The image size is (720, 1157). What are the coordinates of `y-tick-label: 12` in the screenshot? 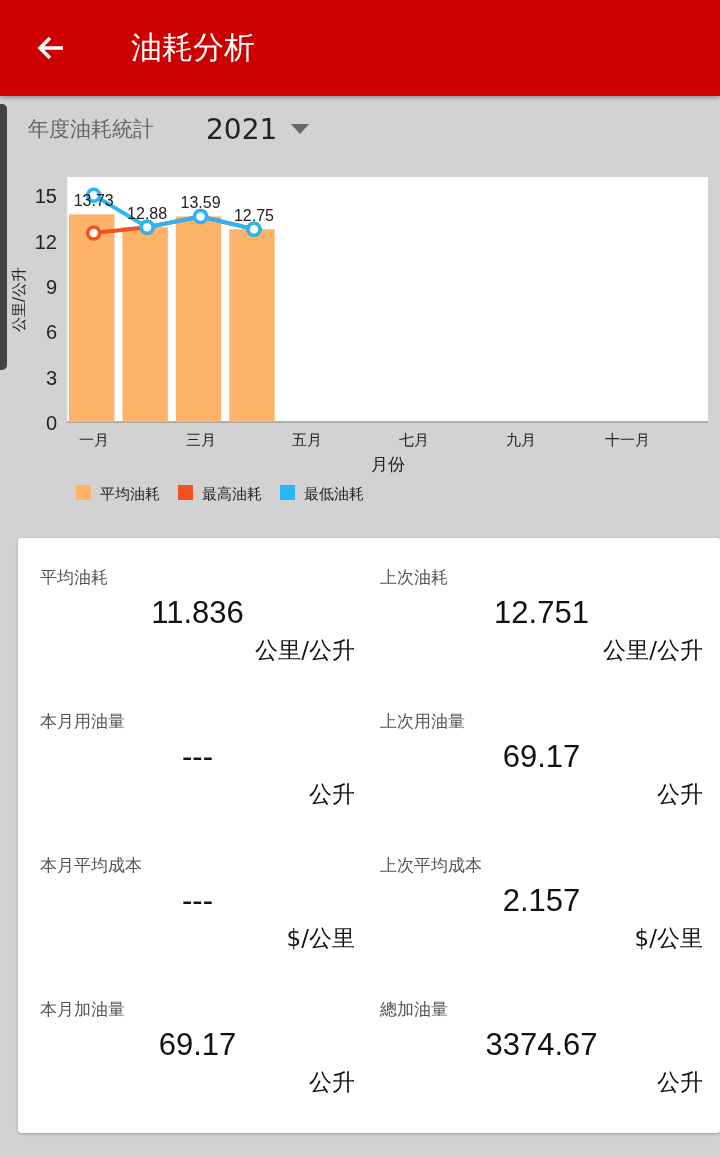 It's located at (45, 241).